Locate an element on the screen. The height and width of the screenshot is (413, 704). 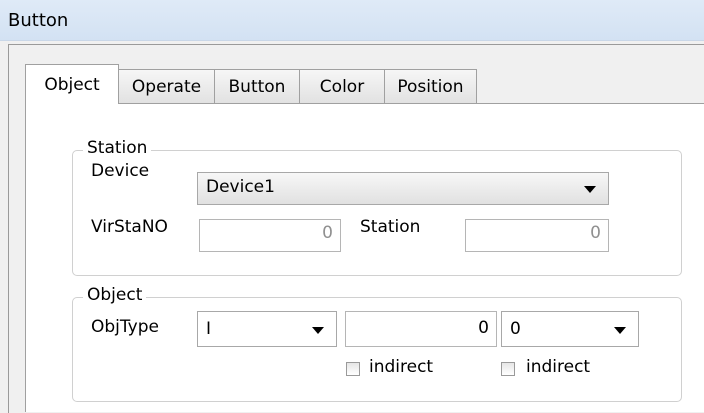
object-secondary-dropdown: 0 is located at coordinates (570, 329).